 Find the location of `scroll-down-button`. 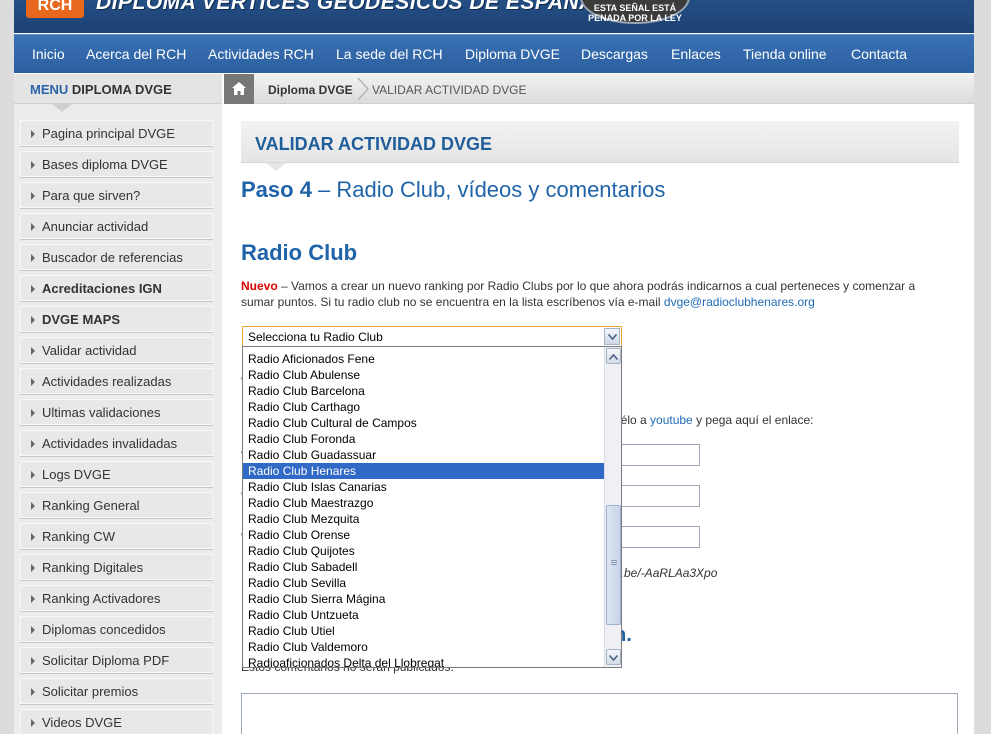

scroll-down-button is located at coordinates (613, 657).